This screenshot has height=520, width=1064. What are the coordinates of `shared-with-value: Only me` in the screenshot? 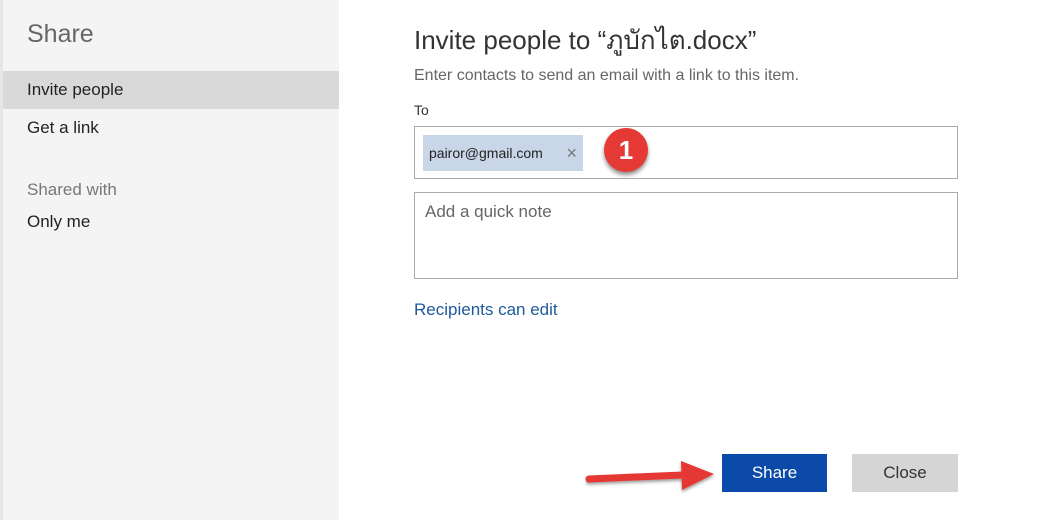 It's located at (59, 221).